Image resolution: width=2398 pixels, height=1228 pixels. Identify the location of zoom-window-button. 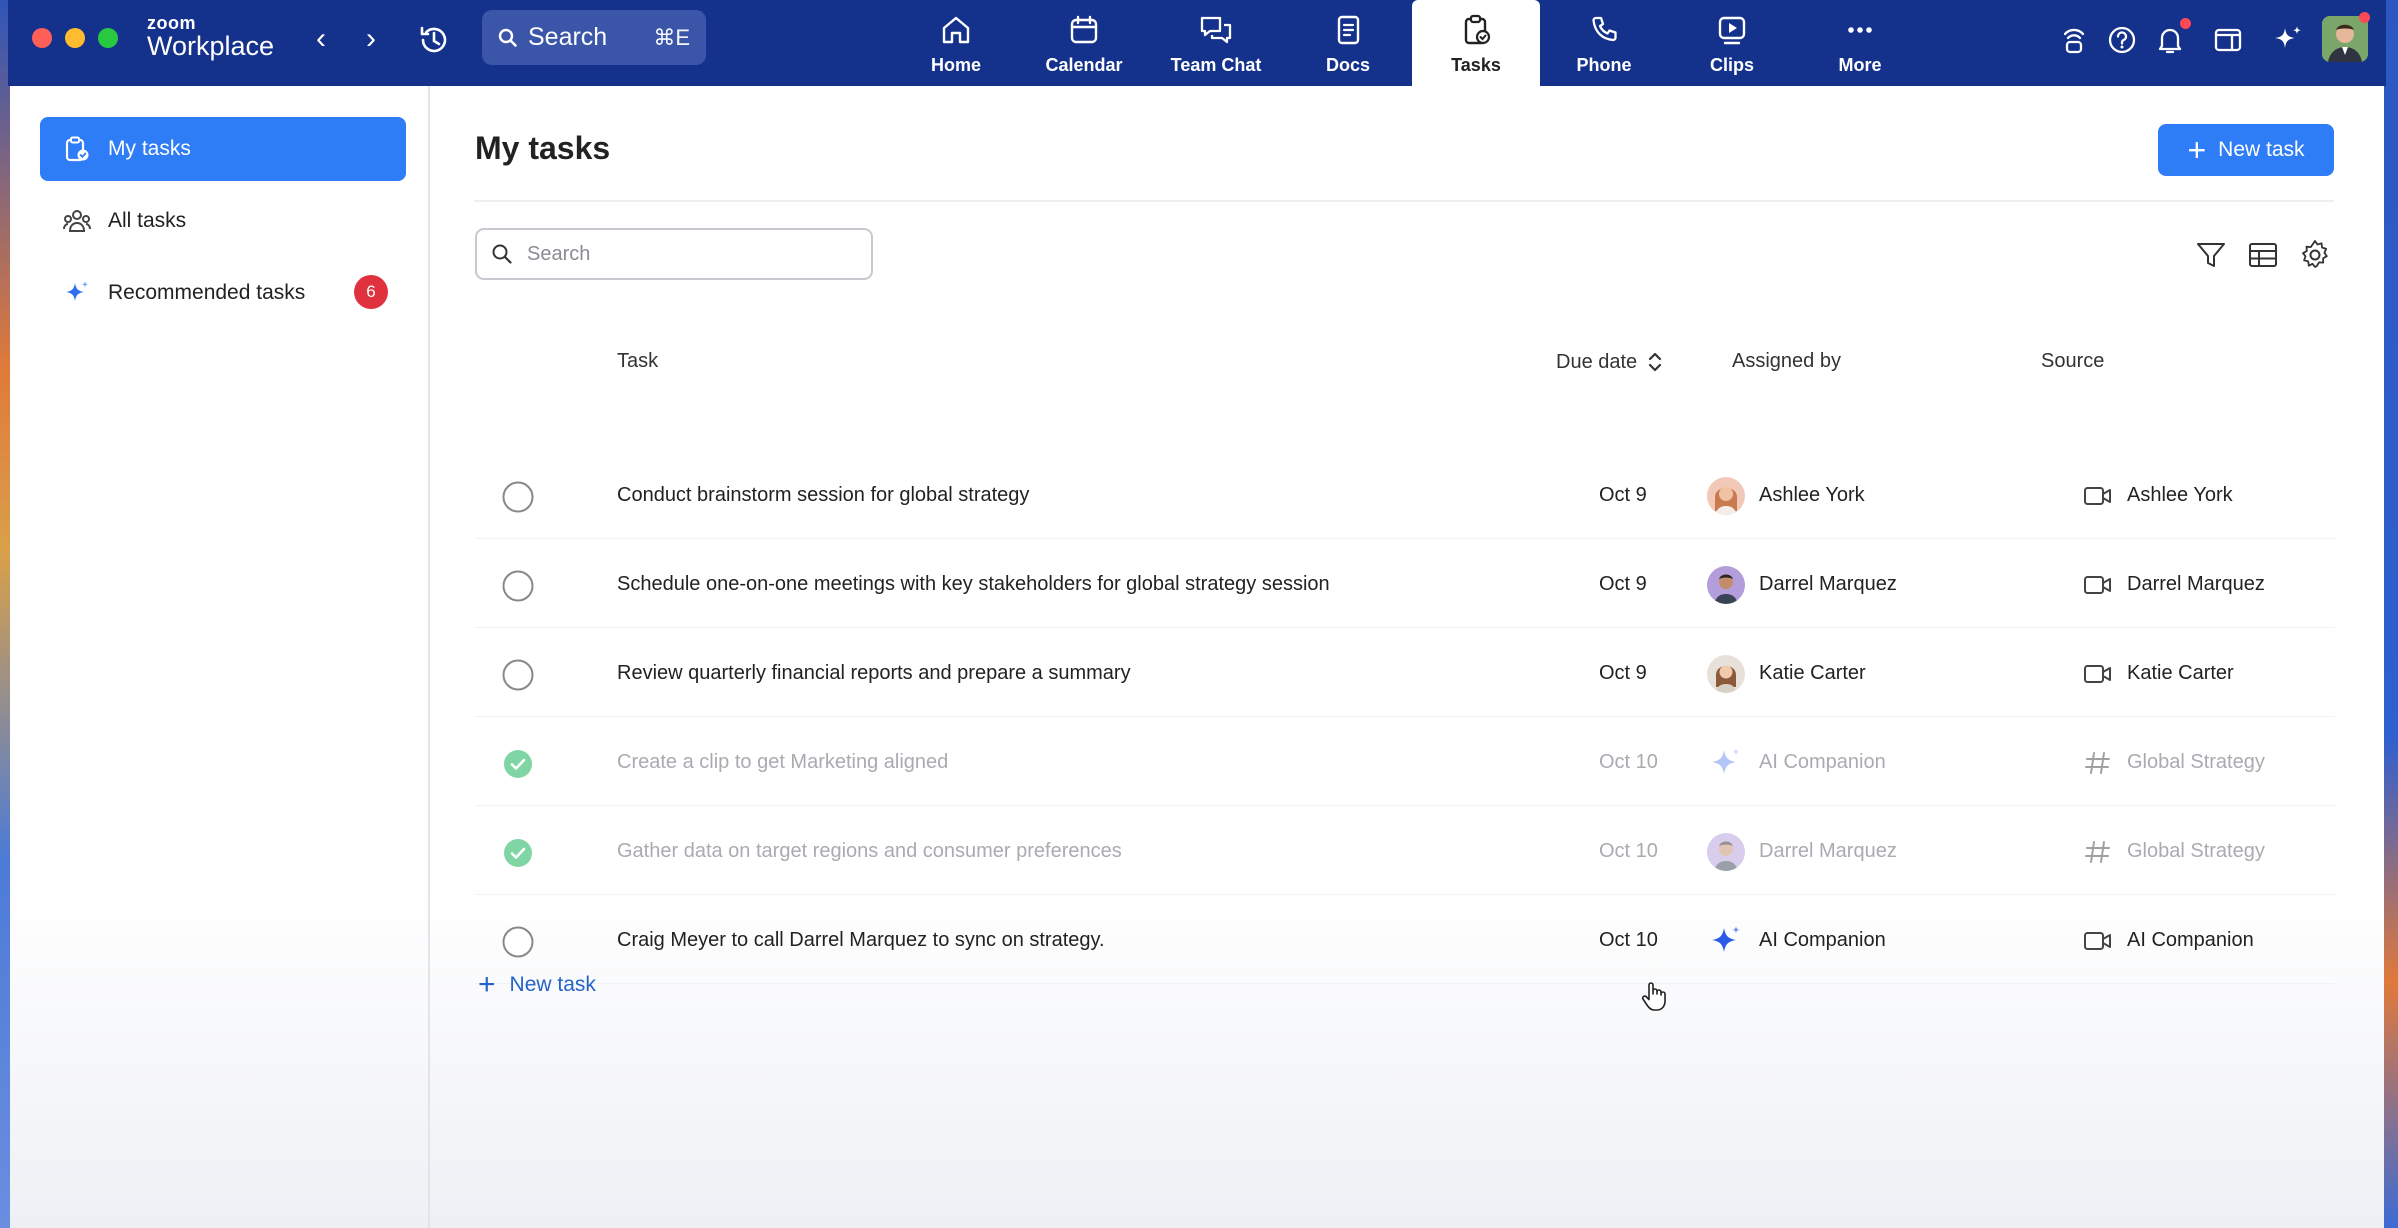
(108, 38).